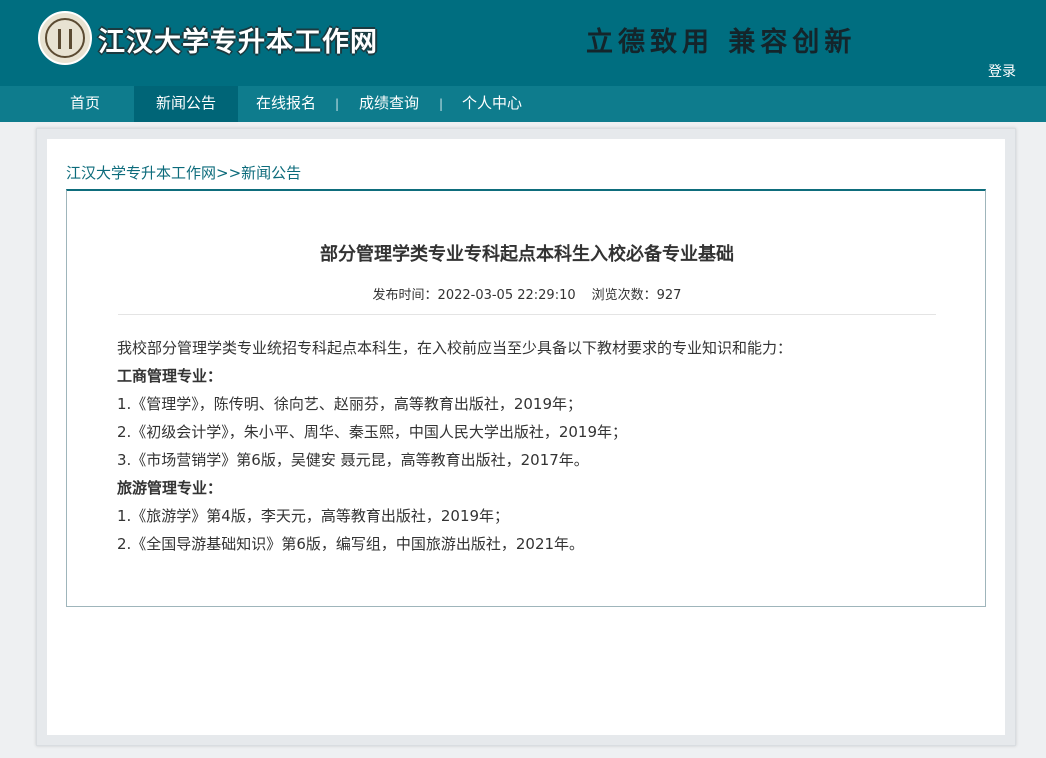 The height and width of the screenshot is (758, 1046). What do you see at coordinates (186, 104) in the screenshot?
I see `nav-item-news: 新闻公告` at bounding box center [186, 104].